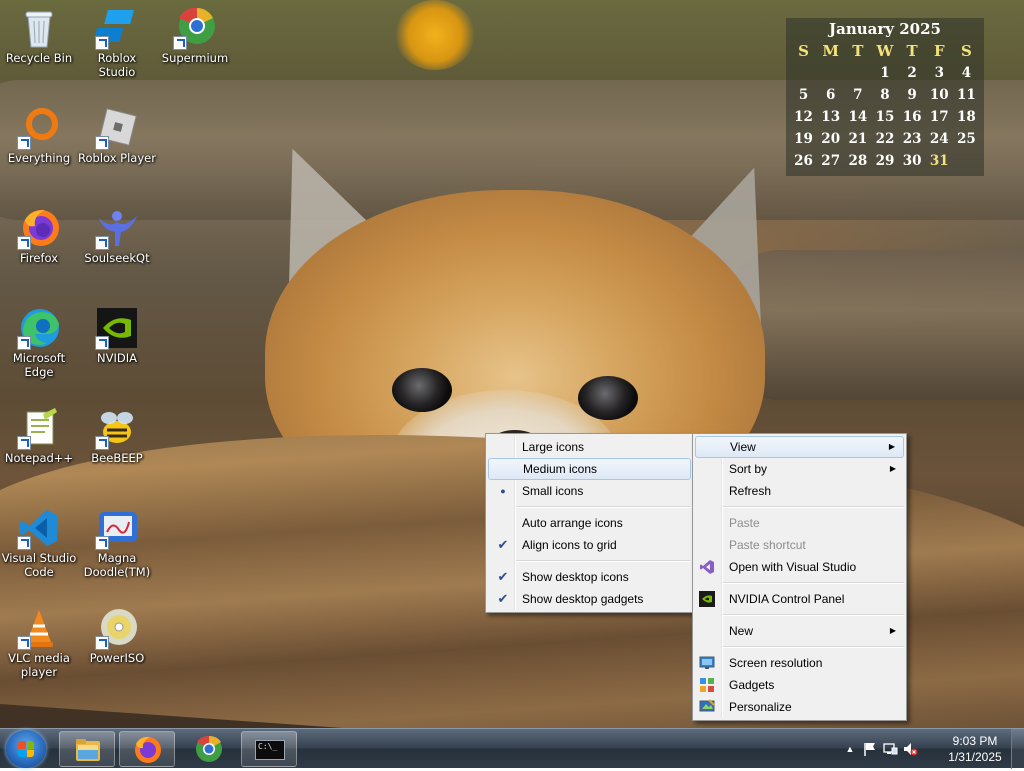 This screenshot has height=771, width=1024. What do you see at coordinates (966, 139) in the screenshot?
I see `calendar-day: 25` at bounding box center [966, 139].